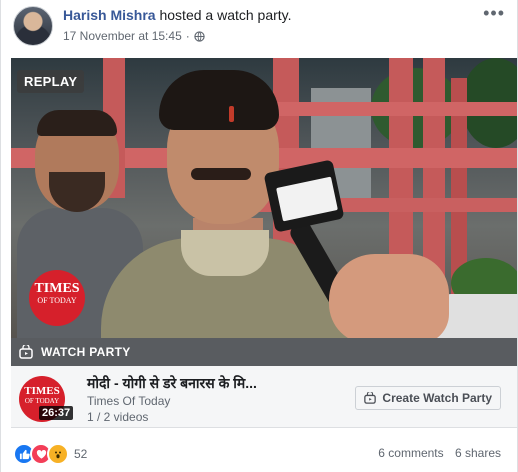 The height and width of the screenshot is (472, 518). What do you see at coordinates (128, 401) in the screenshot?
I see `video-source: Times Of Today` at bounding box center [128, 401].